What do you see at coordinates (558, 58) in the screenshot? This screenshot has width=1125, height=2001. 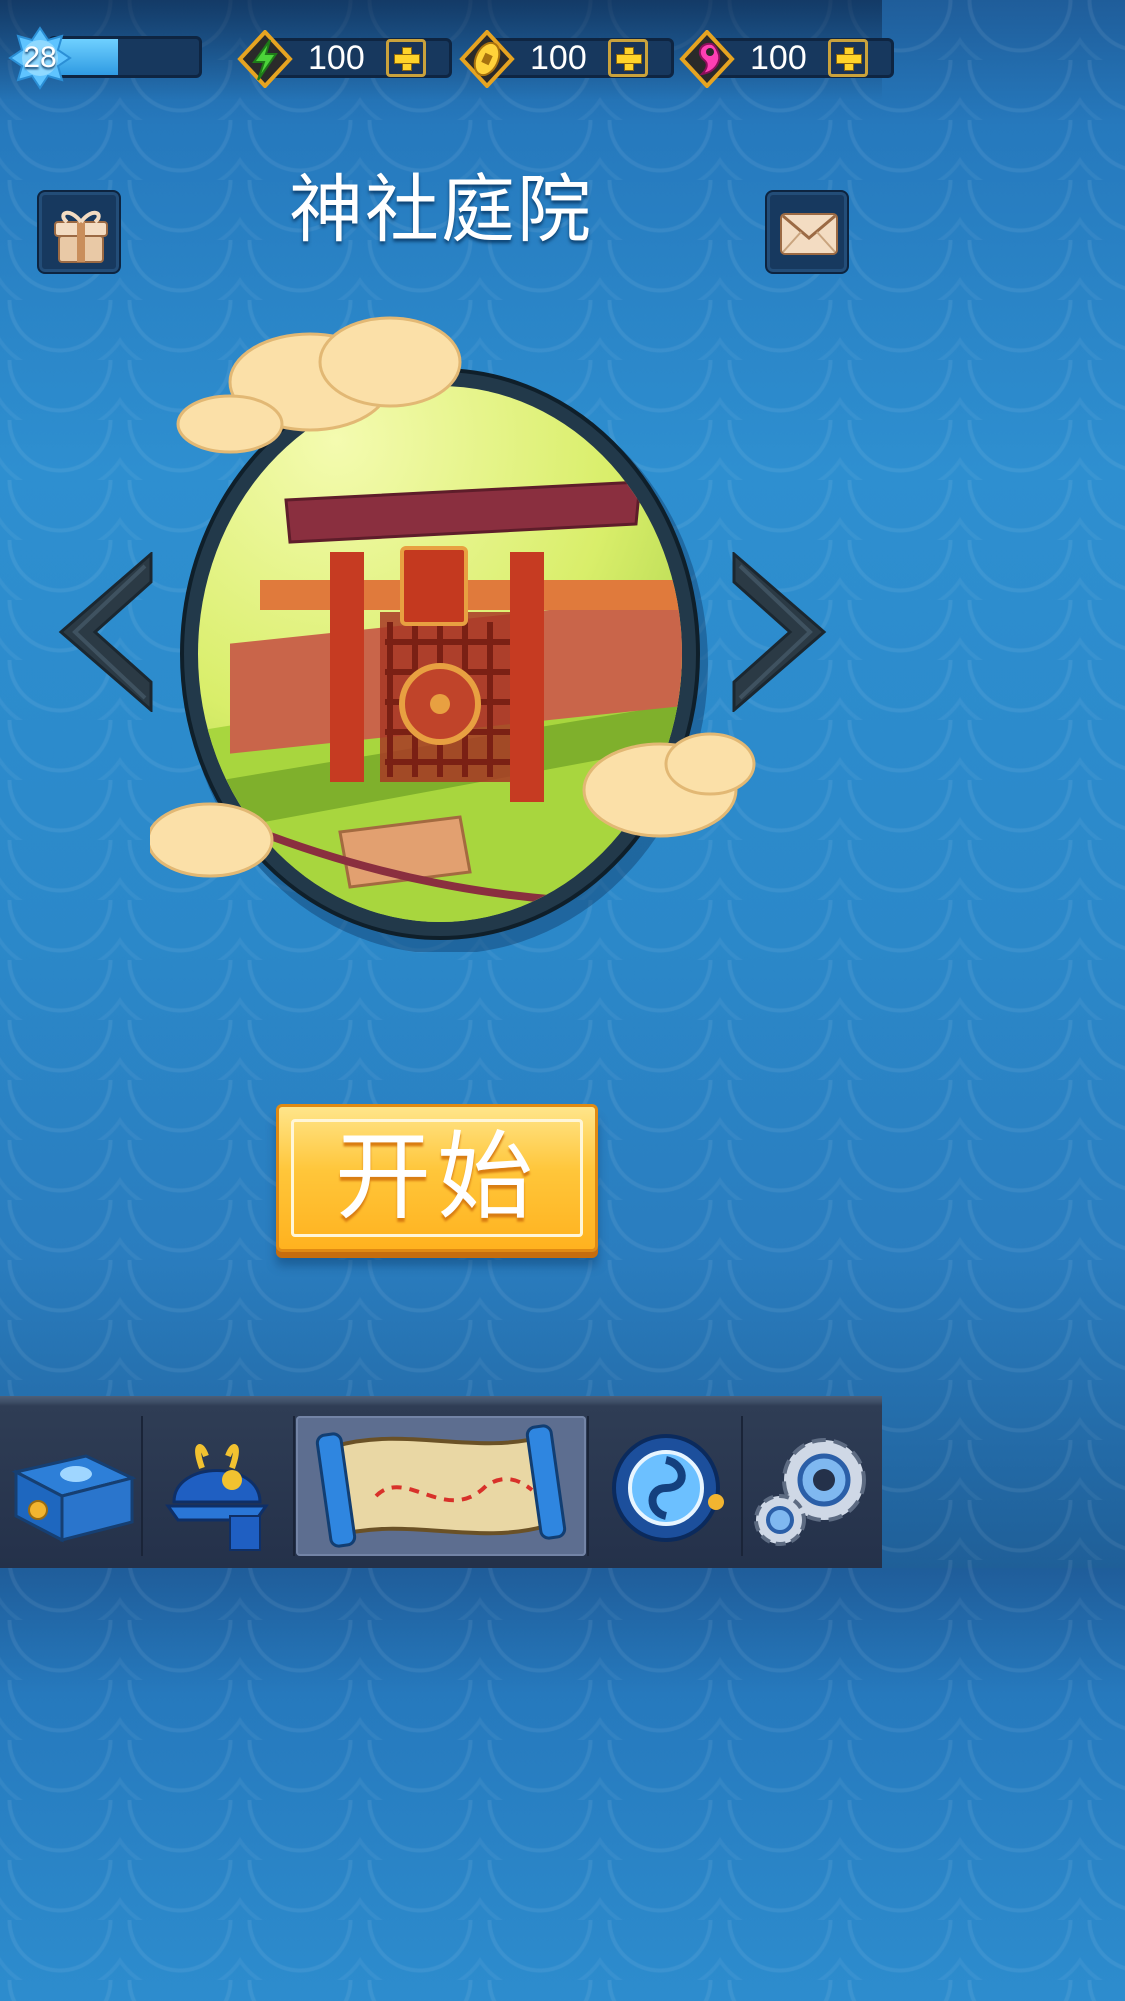 I see `coin-value: 100` at bounding box center [558, 58].